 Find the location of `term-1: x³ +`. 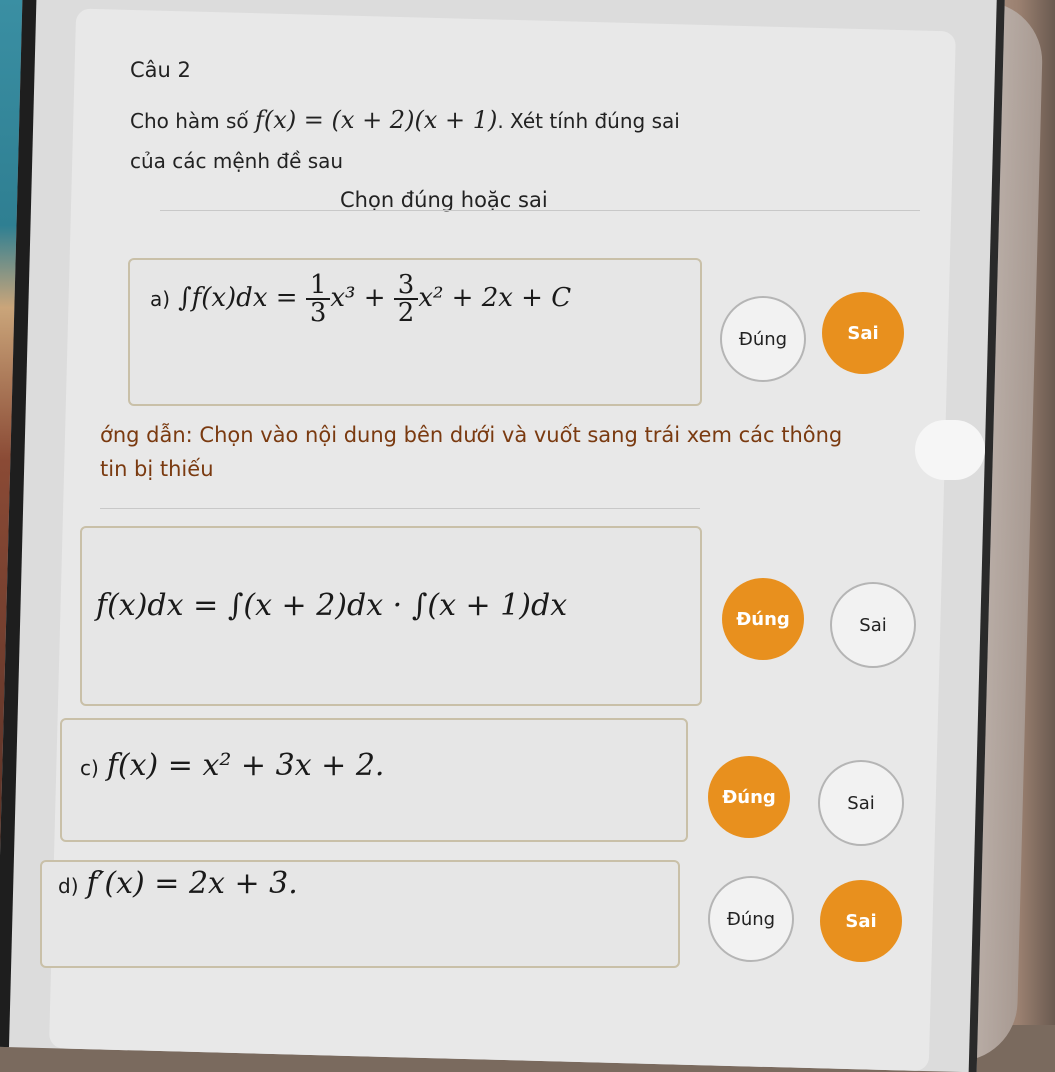

term-1: x³ + is located at coordinates (358, 298).